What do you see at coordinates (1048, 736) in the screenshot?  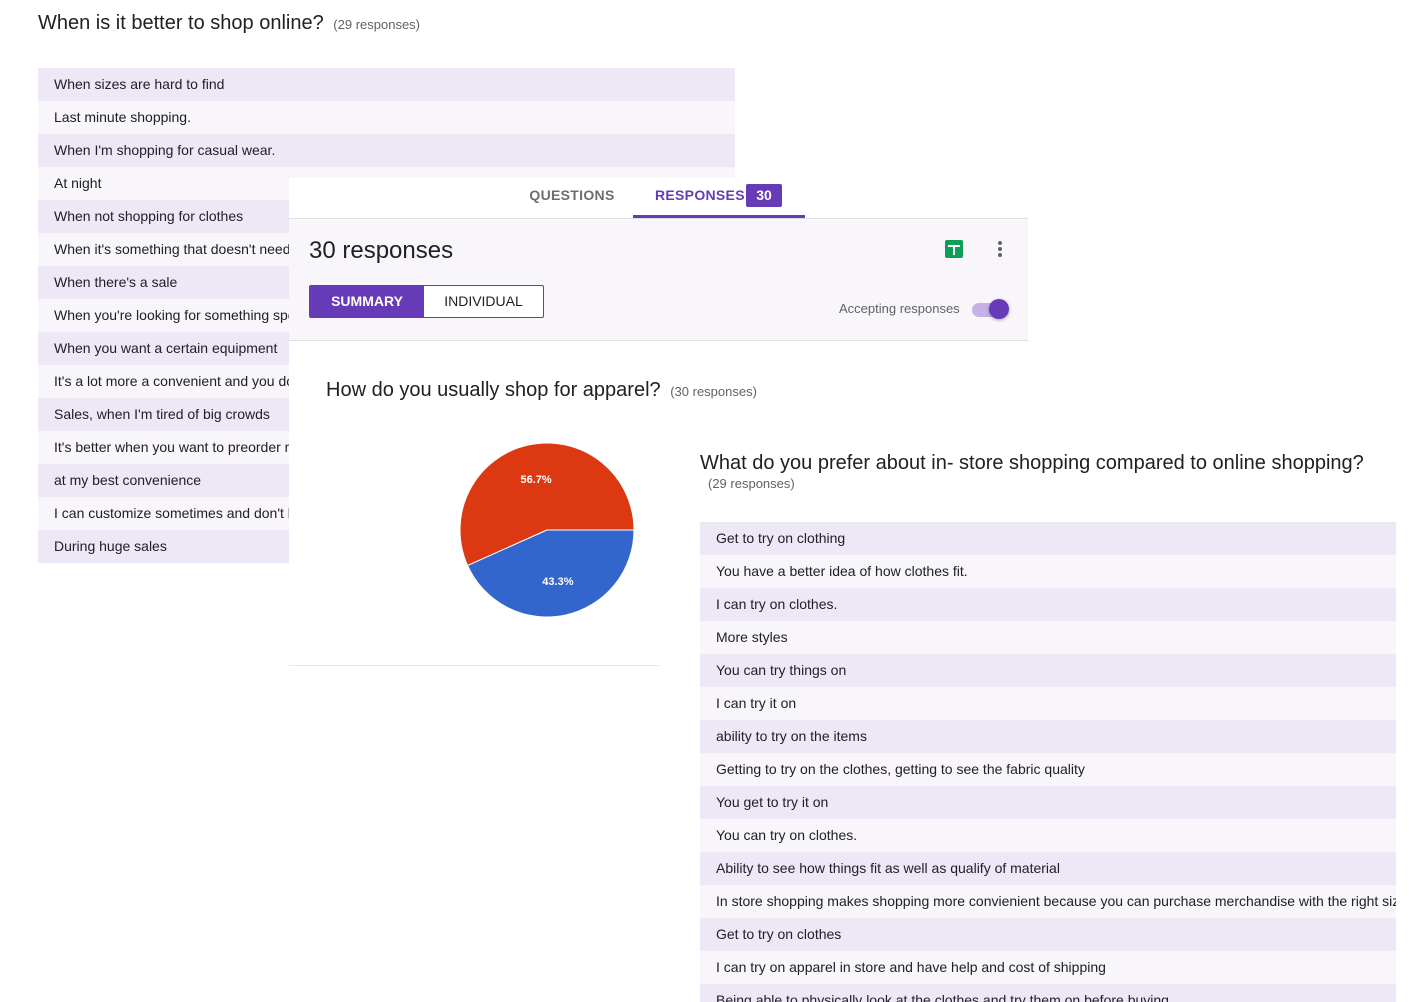 I see `list-item: ability to try on the items` at bounding box center [1048, 736].